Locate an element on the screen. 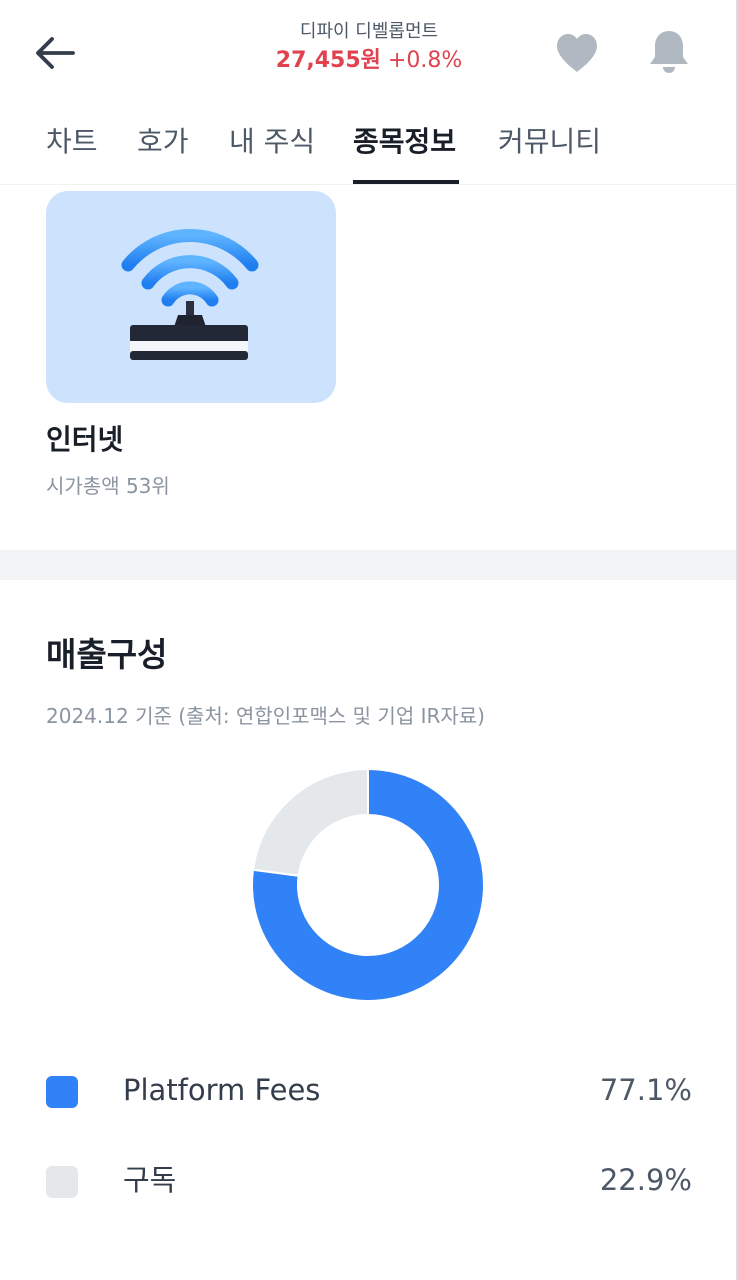 Image resolution: width=738 pixels, height=1280 pixels. current-price: 27,455원 is located at coordinates (328, 60).